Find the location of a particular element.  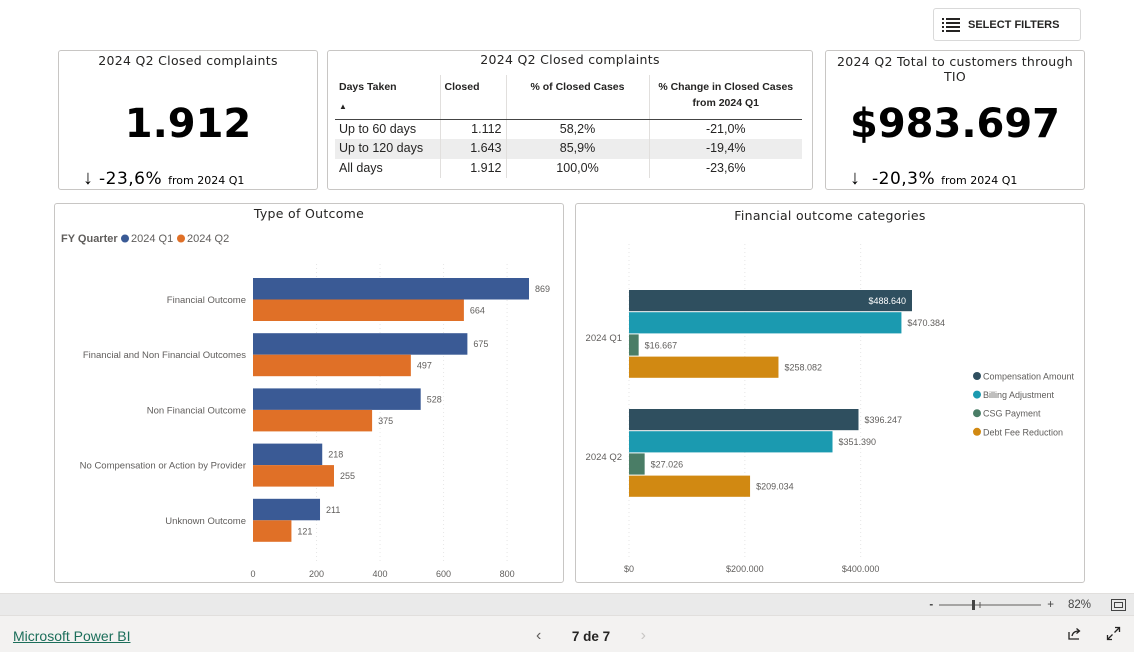

page-indicator: 7 de 7 is located at coordinates (591, 636).